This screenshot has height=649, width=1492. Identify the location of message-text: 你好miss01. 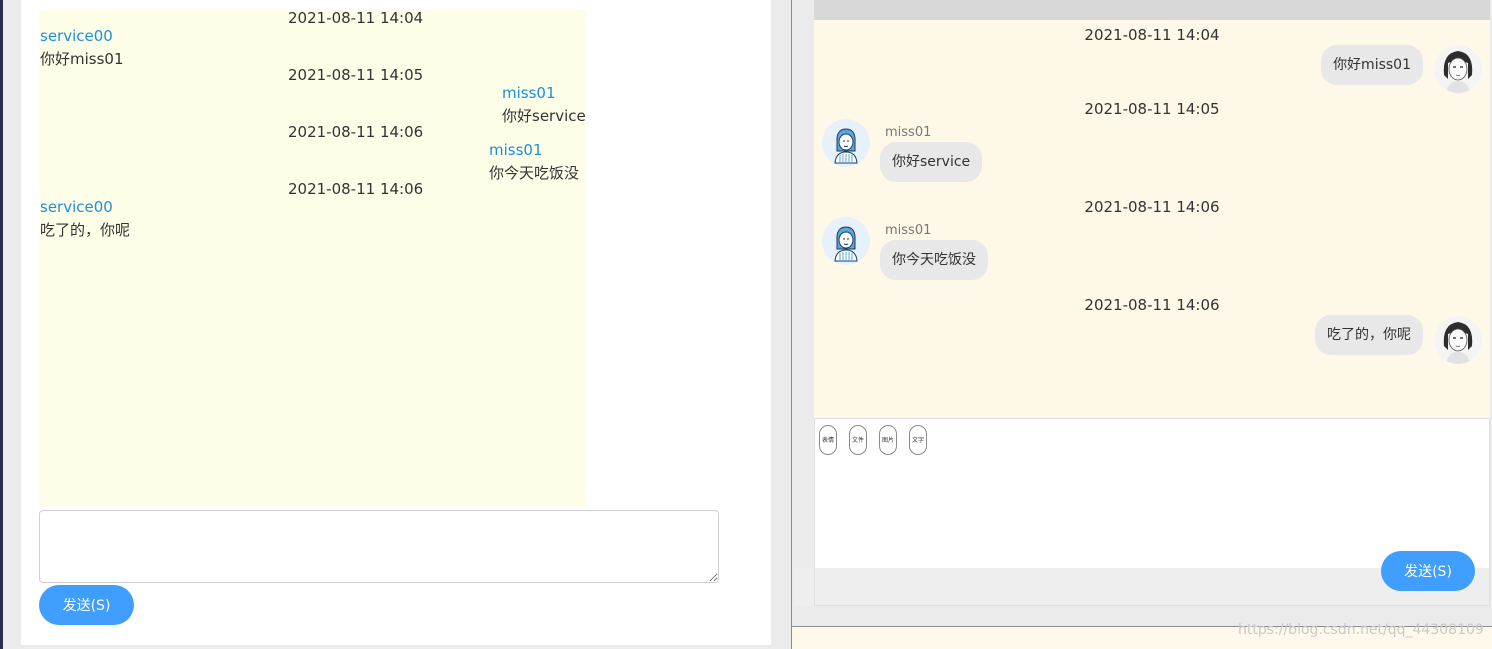
(82, 59).